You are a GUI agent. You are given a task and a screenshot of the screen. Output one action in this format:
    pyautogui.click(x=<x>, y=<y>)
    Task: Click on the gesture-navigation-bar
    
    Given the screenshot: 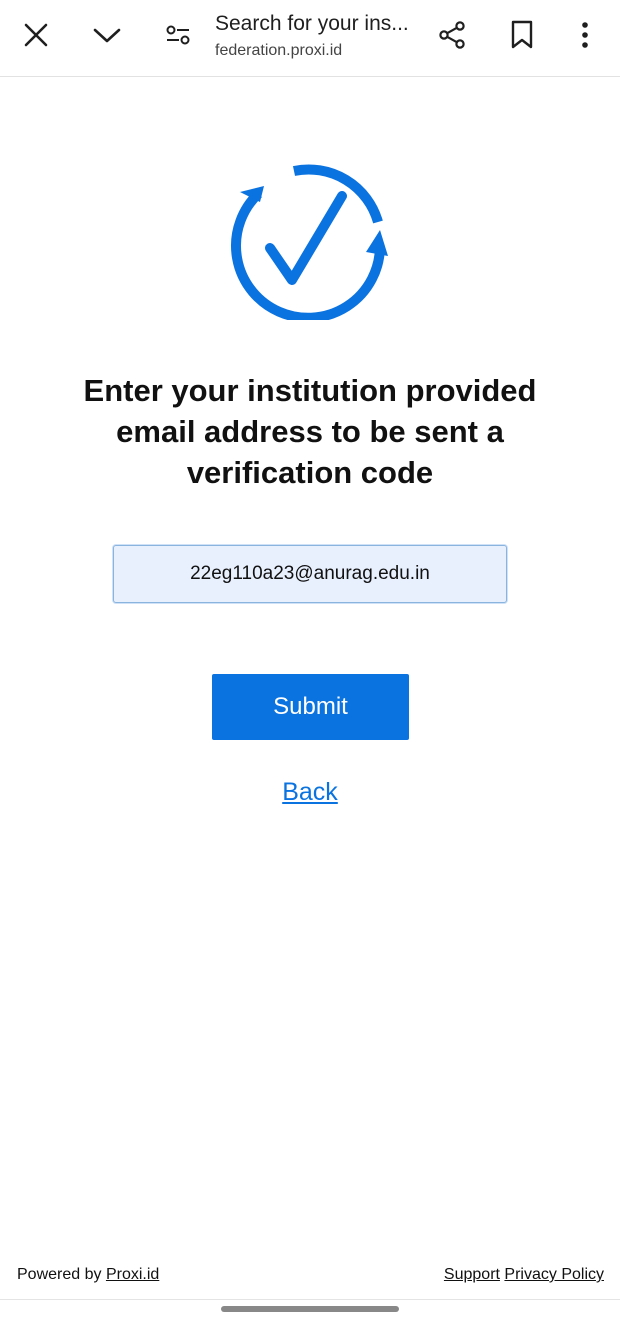 What is the action you would take?
    pyautogui.click(x=310, y=1309)
    